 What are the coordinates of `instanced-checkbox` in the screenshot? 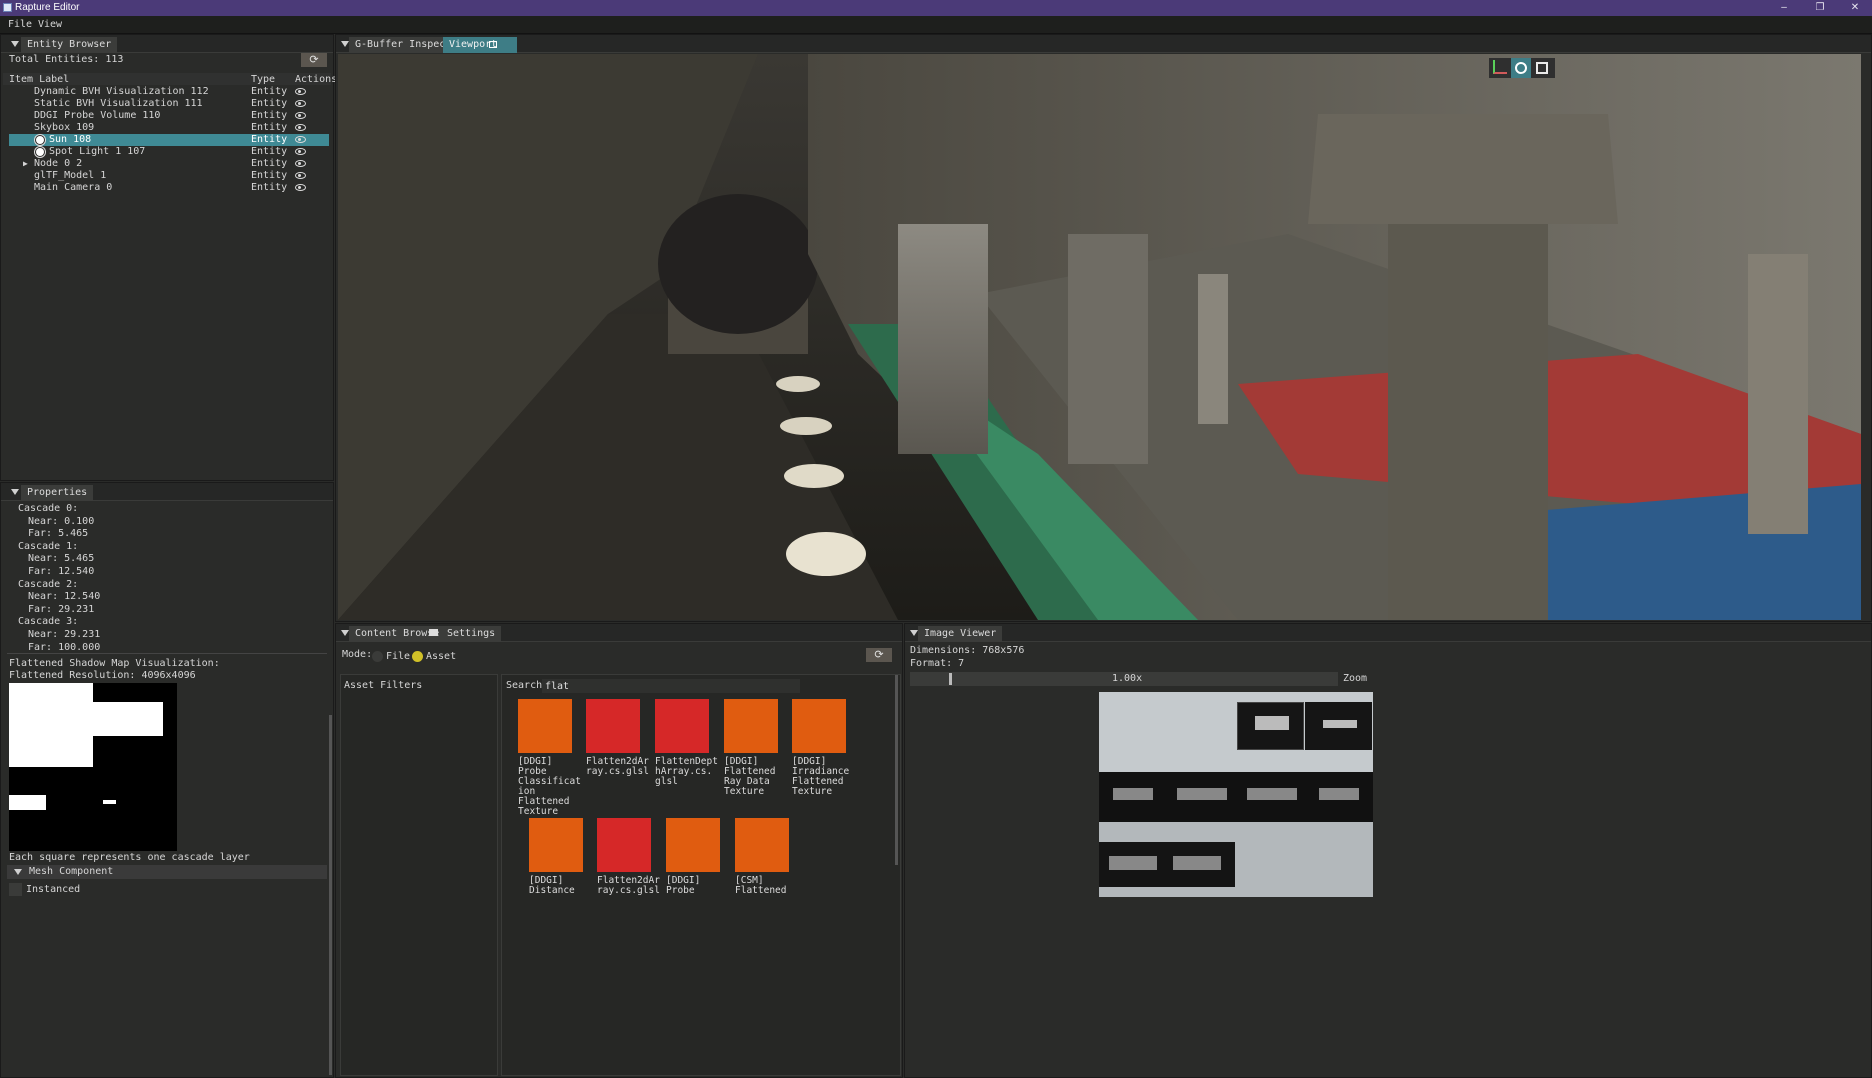 It's located at (15, 889).